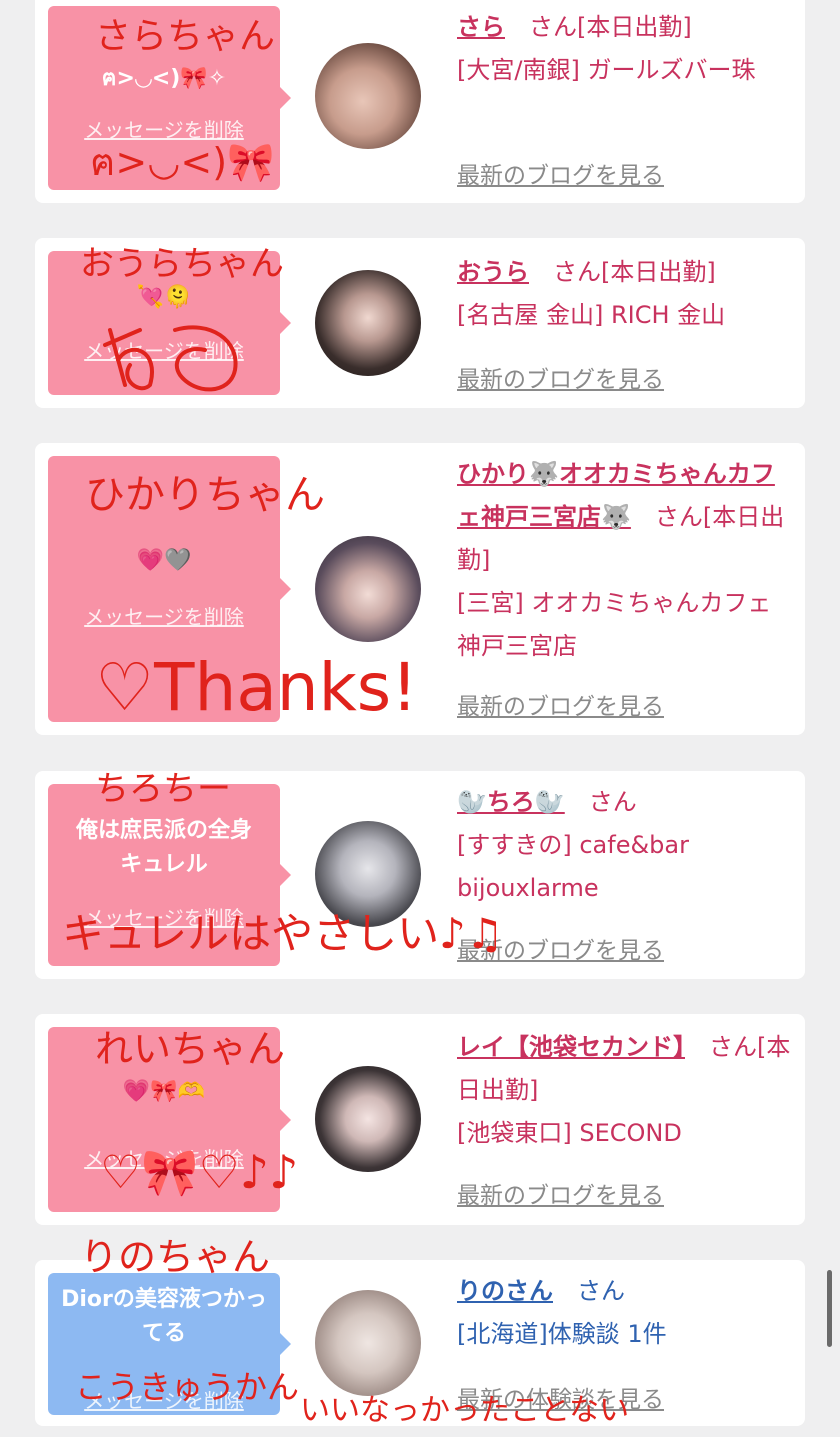 This screenshot has width=840, height=1437. Describe the element at coordinates (164, 1316) in the screenshot. I see `message-text: Diorの美容液つかってる` at that location.